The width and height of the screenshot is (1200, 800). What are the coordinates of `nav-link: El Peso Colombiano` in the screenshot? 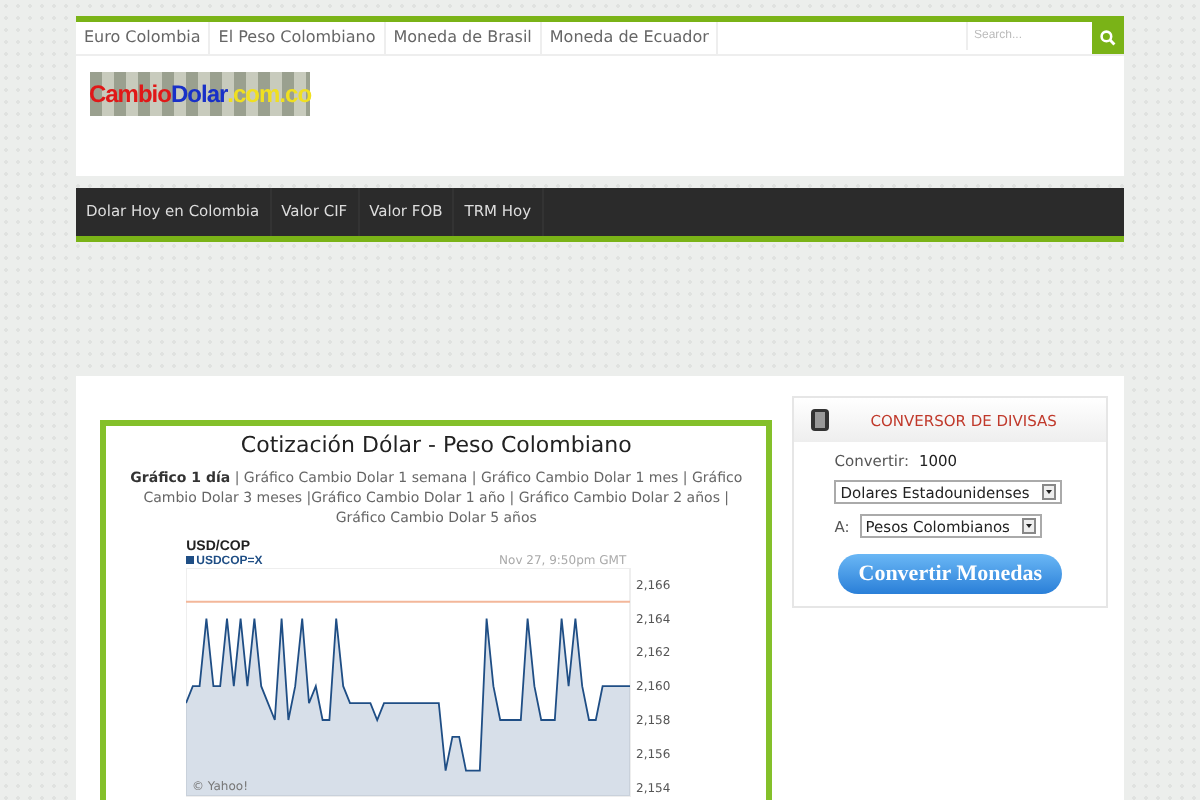 It's located at (298, 38).